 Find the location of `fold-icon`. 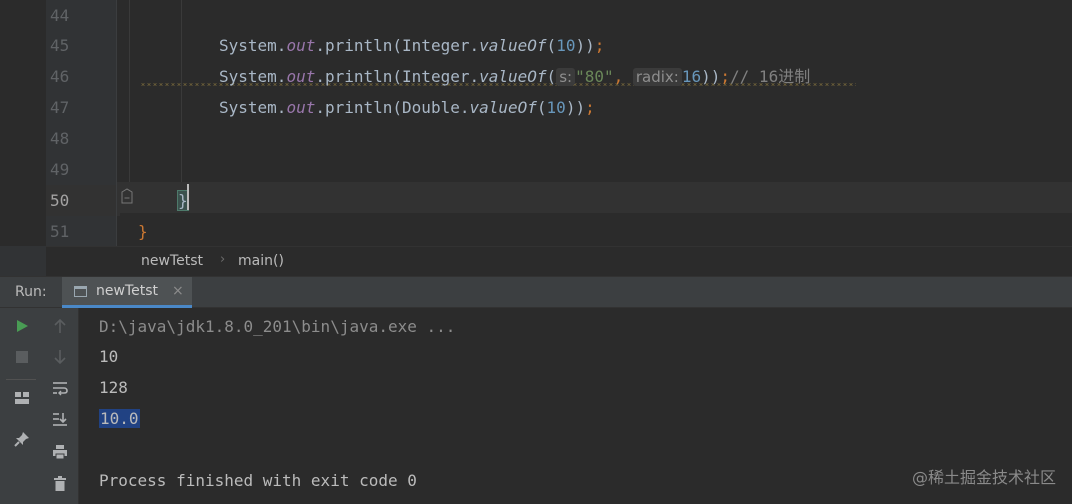

fold-icon is located at coordinates (127, 197).